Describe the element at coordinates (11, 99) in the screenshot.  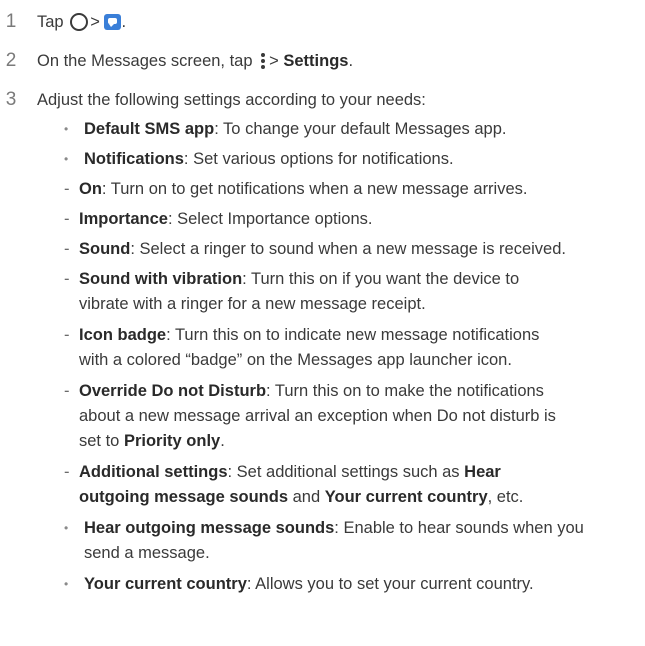
I see `step-number: 3` at that location.